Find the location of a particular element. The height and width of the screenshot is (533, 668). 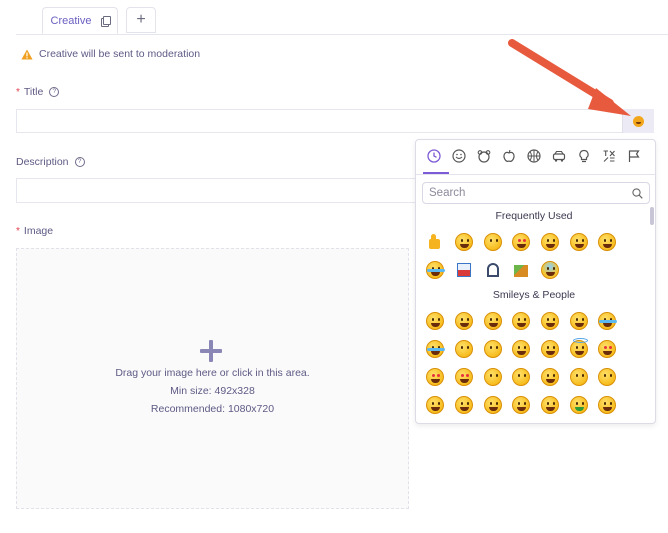

kissing-closed-eyes-emoji is located at coordinates (579, 377).